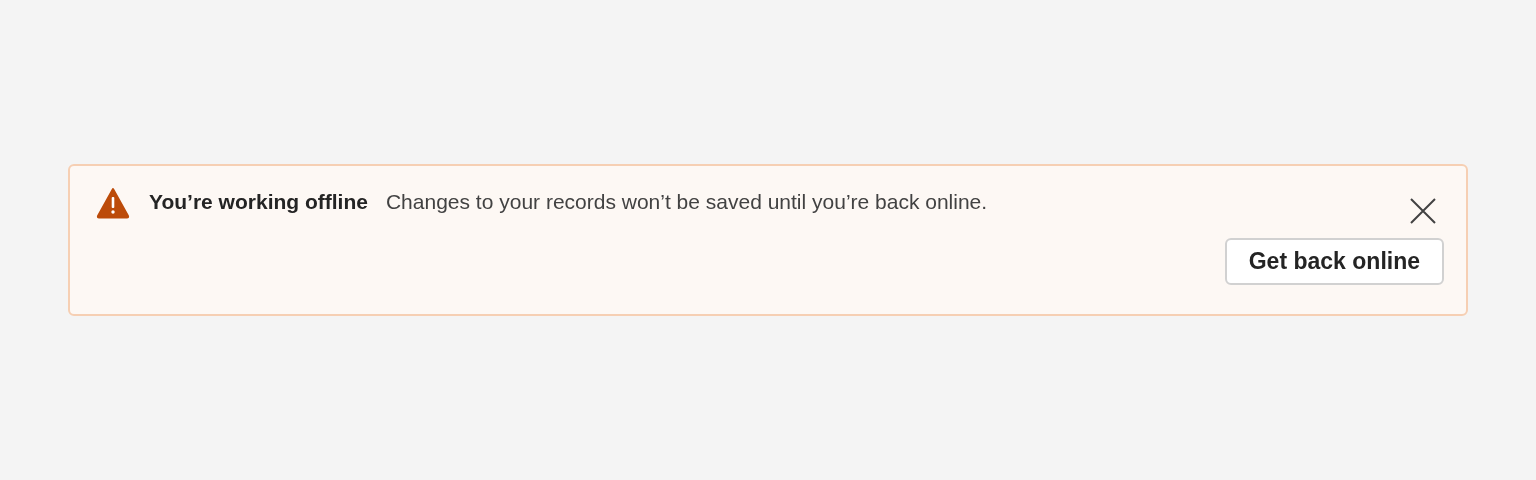 This screenshot has width=1536, height=480. I want to click on banner-title: You’re working offline, so click(258, 202).